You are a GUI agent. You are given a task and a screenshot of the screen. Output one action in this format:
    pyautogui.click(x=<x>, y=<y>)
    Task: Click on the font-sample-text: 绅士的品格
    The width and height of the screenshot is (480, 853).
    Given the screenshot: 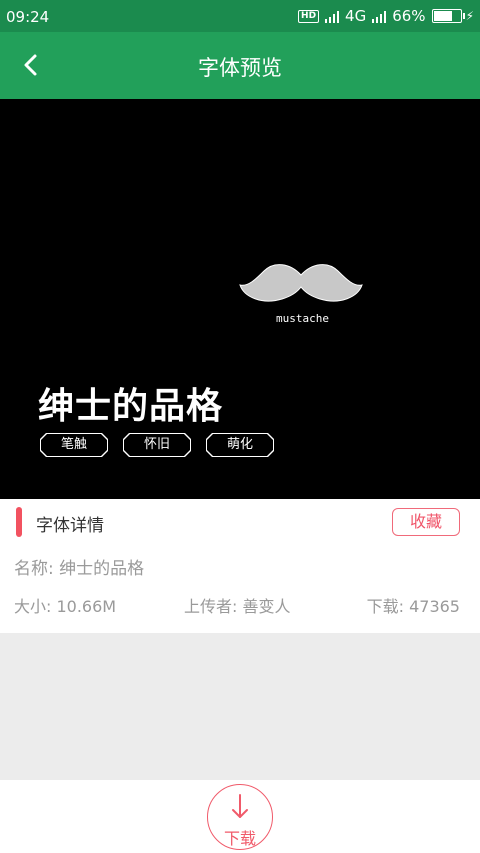 What is the action you would take?
    pyautogui.click(x=131, y=406)
    